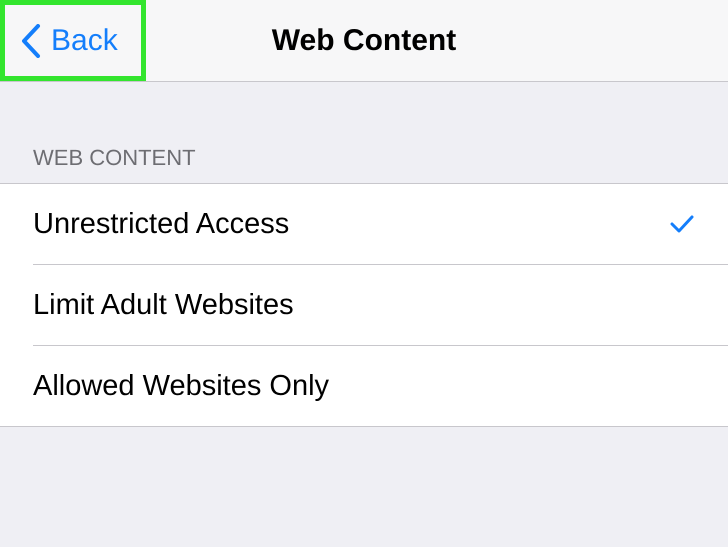 The width and height of the screenshot is (728, 547). I want to click on back-button: Back, so click(73, 40).